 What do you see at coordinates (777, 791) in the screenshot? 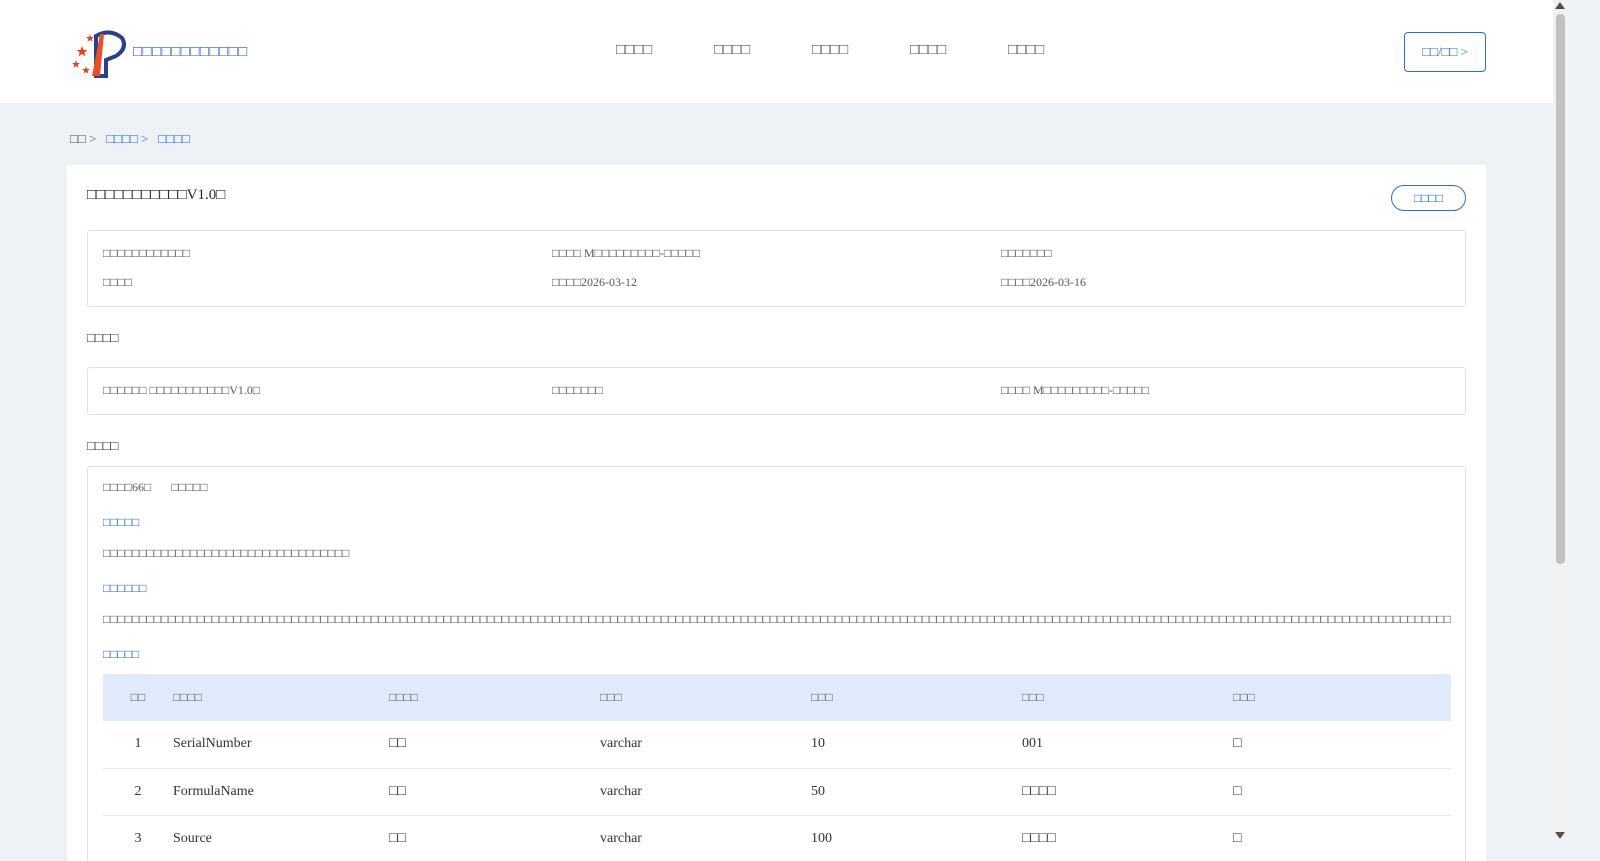
I see `table-row: 2 FormulaName □□ varchar 50 □□□□ □` at bounding box center [777, 791].